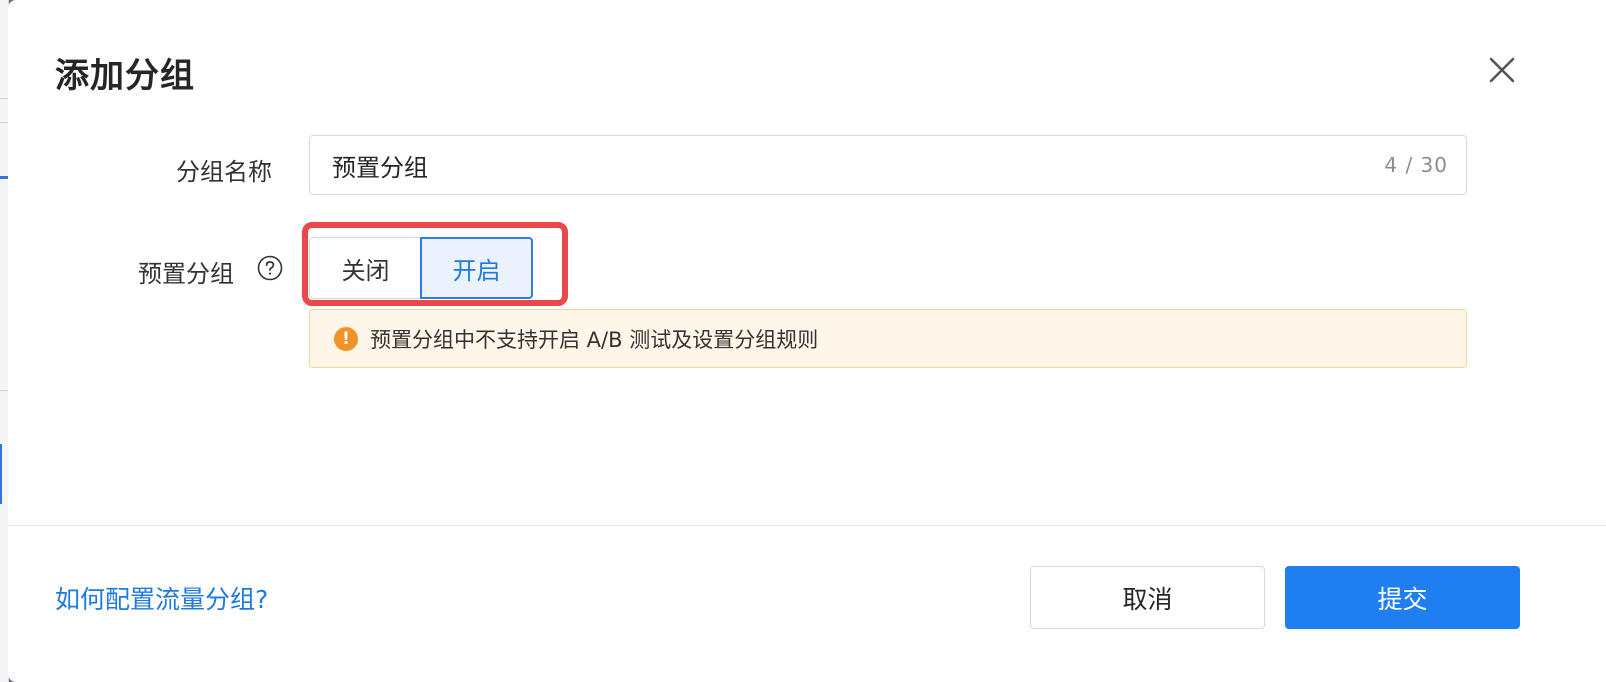 The height and width of the screenshot is (682, 1606). Describe the element at coordinates (1416, 165) in the screenshot. I see `char-count: 4 / 30` at that location.